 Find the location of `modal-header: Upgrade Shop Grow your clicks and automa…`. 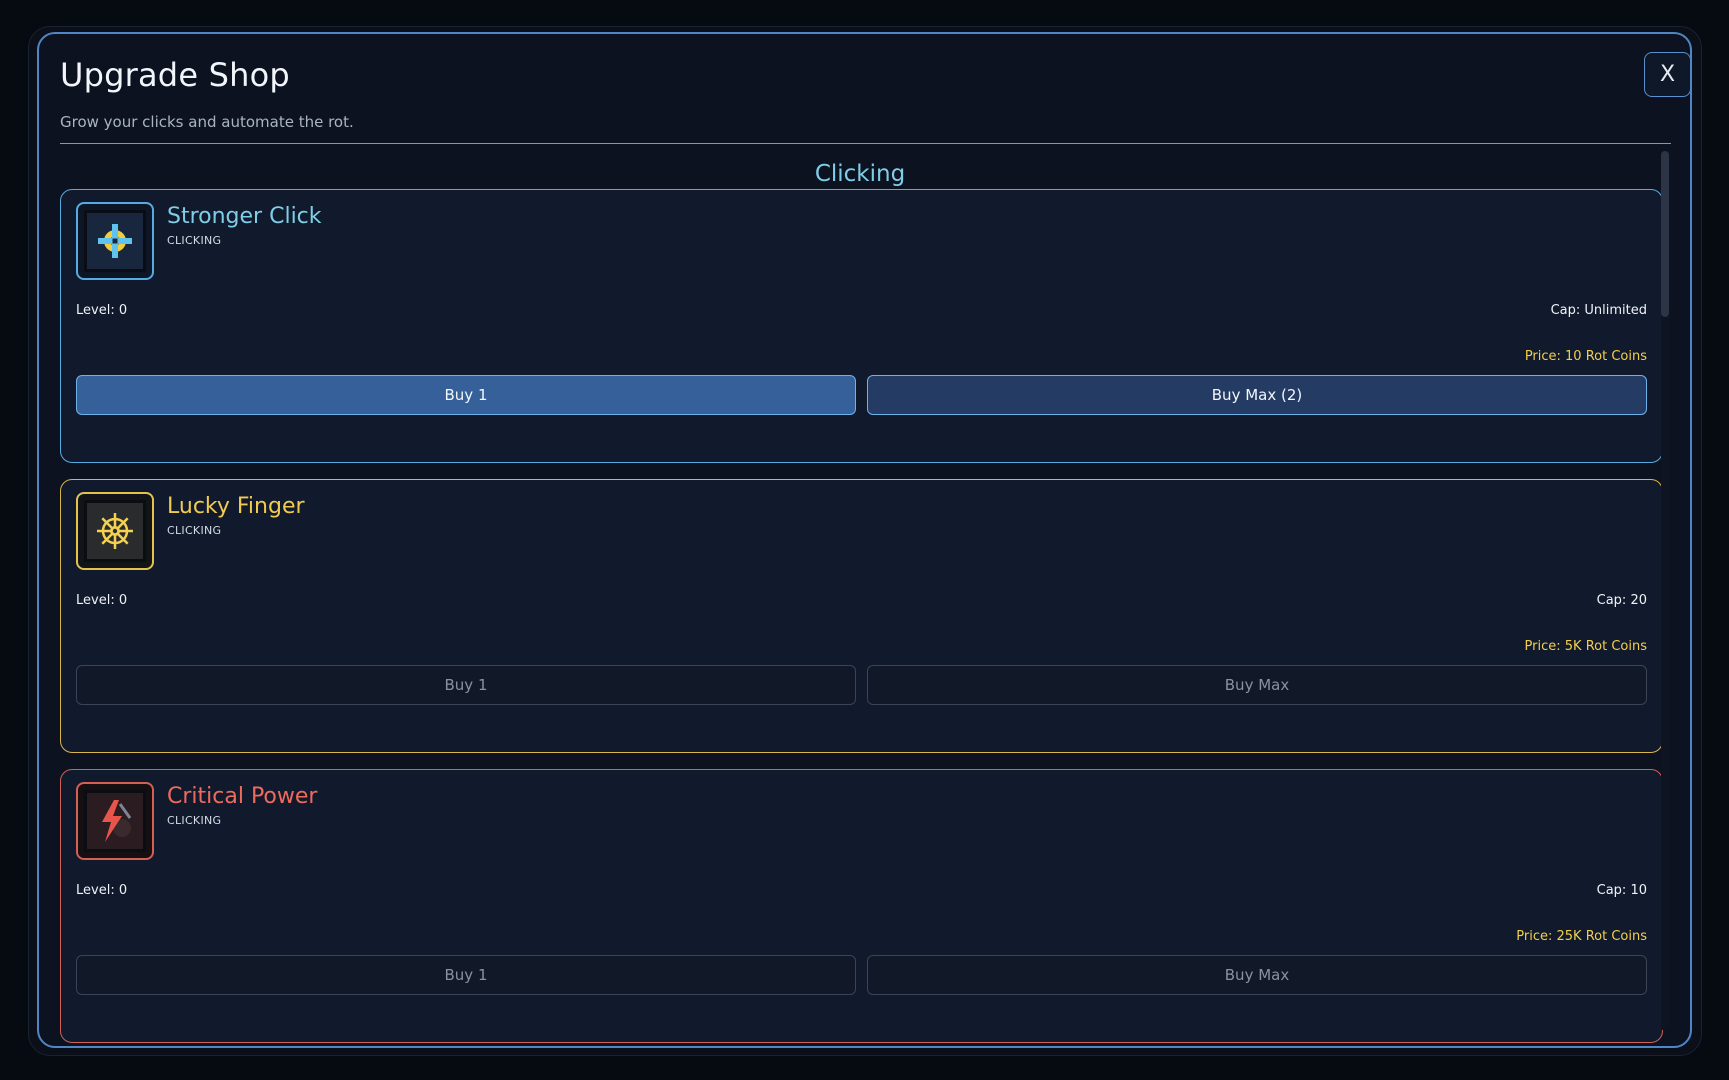

modal-header: Upgrade Shop Grow your clicks and automa… is located at coordinates (875, 89).